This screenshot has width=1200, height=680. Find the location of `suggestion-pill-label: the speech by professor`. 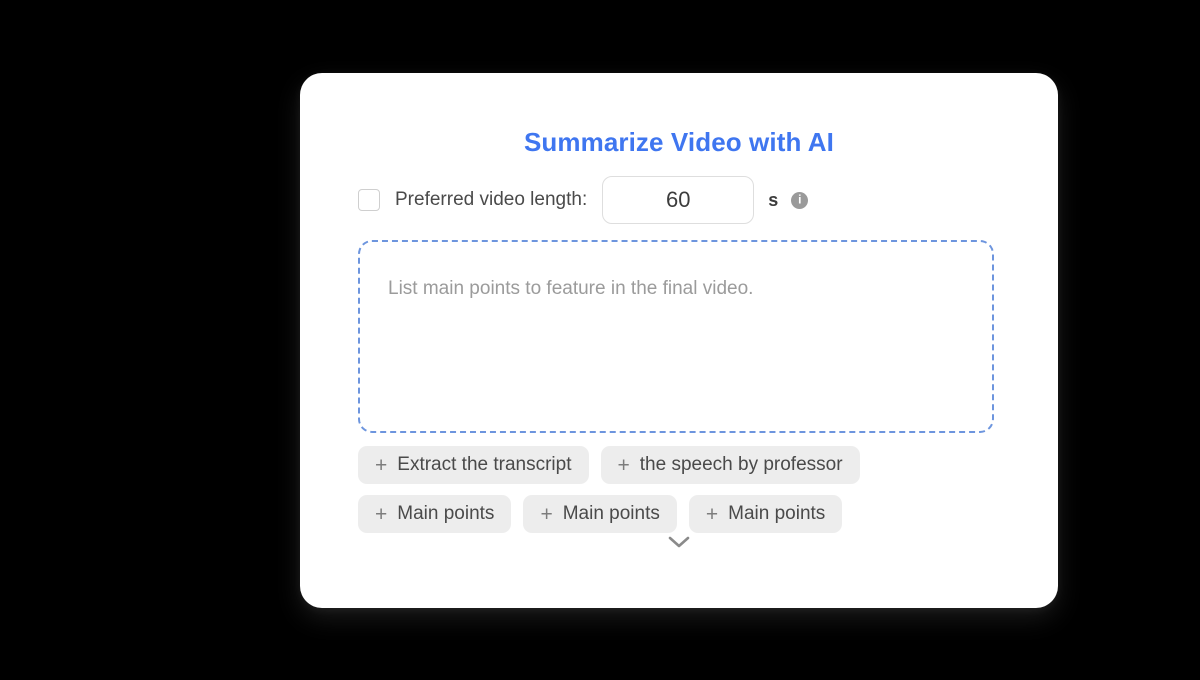

suggestion-pill-label: the speech by professor is located at coordinates (741, 464).